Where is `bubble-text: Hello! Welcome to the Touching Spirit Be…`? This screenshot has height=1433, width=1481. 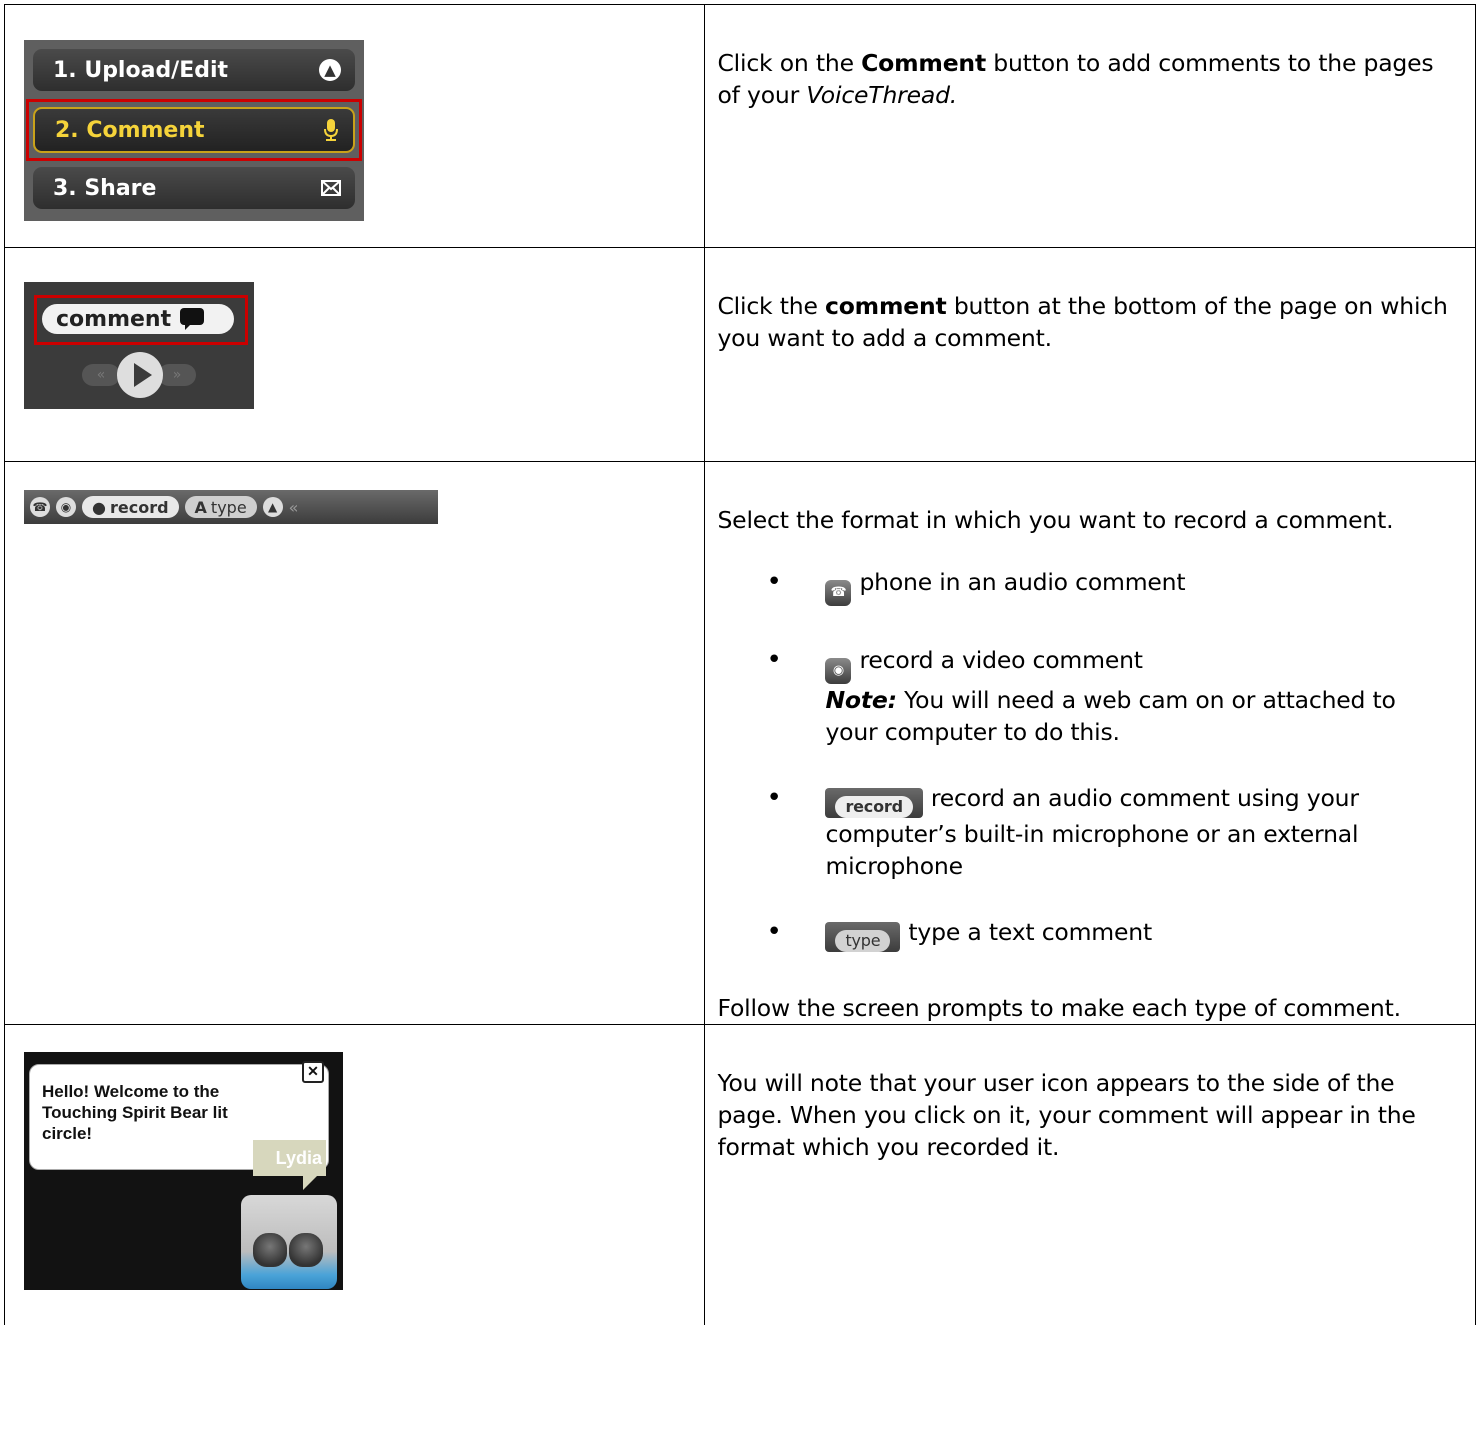 bubble-text: Hello! Welcome to the Touching Spirit Be… is located at coordinates (135, 1112).